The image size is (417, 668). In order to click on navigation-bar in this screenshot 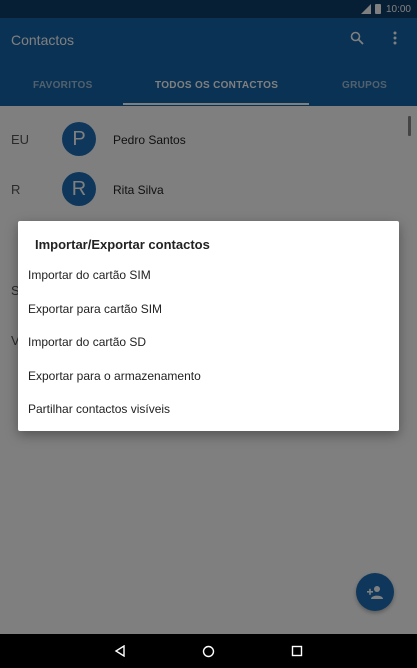, I will do `click(208, 651)`.